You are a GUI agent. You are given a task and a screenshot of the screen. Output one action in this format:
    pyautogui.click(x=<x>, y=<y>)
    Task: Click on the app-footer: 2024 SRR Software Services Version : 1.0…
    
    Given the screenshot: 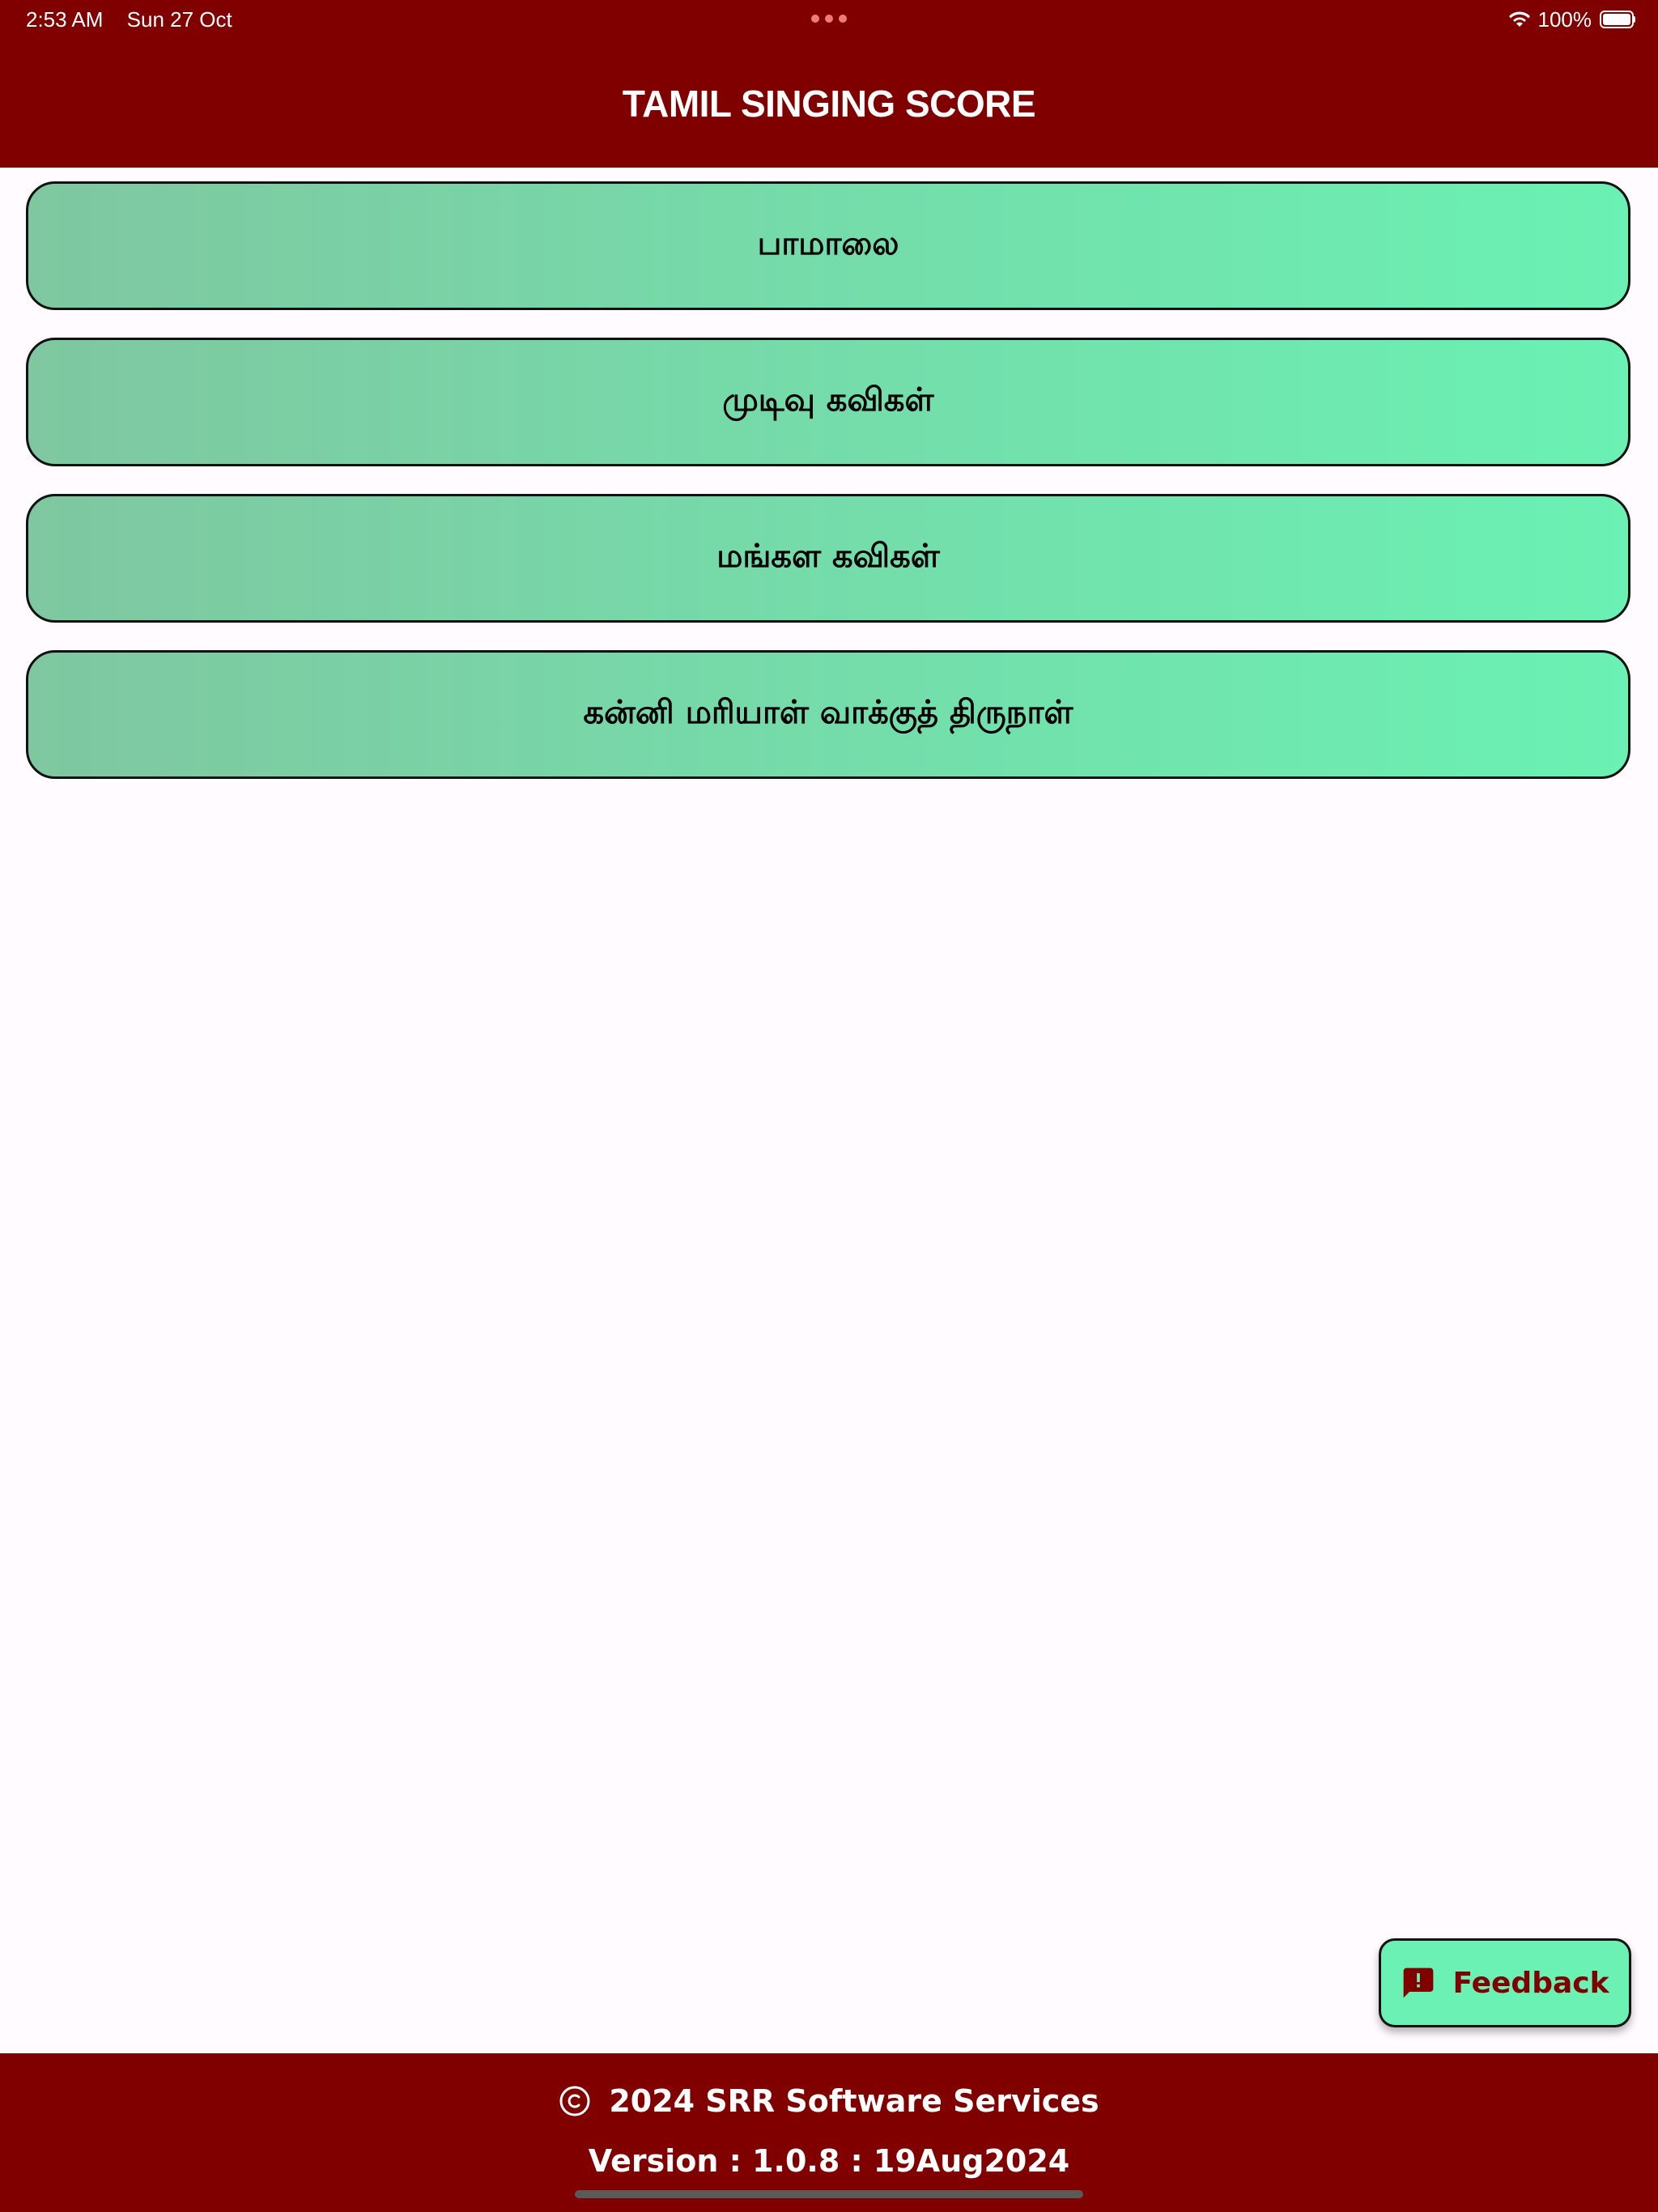 What is the action you would take?
    pyautogui.click(x=829, y=2132)
    